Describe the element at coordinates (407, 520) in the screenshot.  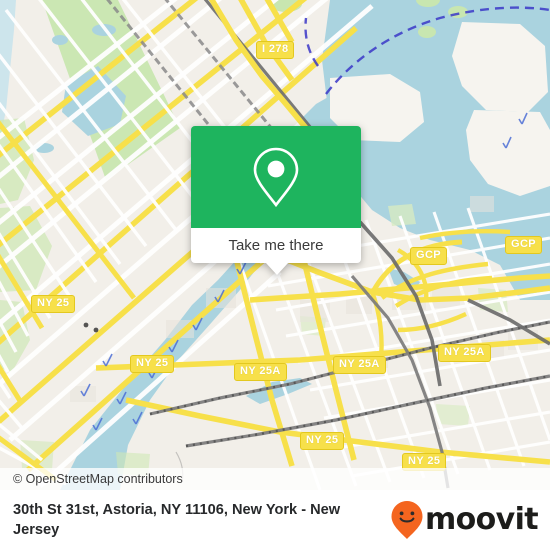
I see `moovit-smiley-pin-icon` at that location.